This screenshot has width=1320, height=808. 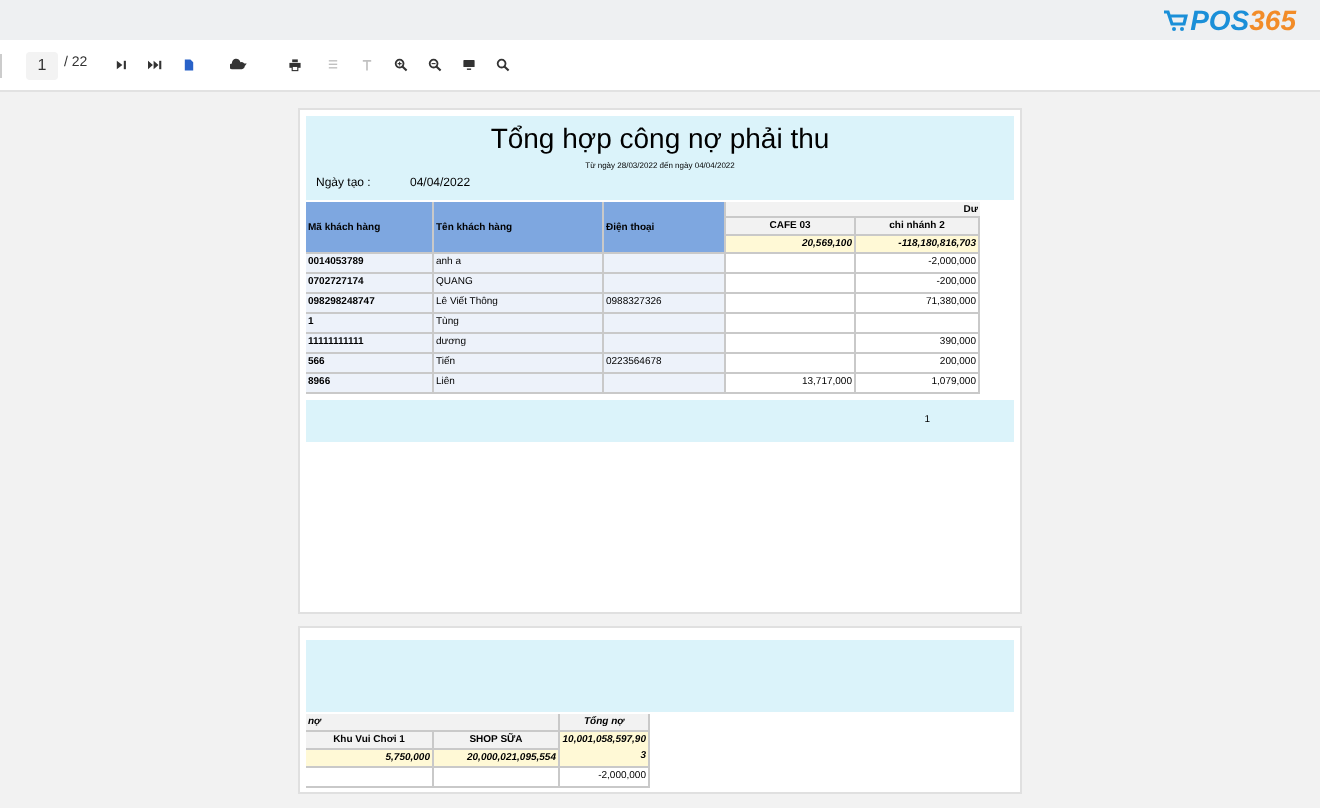 What do you see at coordinates (502, 65) in the screenshot?
I see `search-icon` at bounding box center [502, 65].